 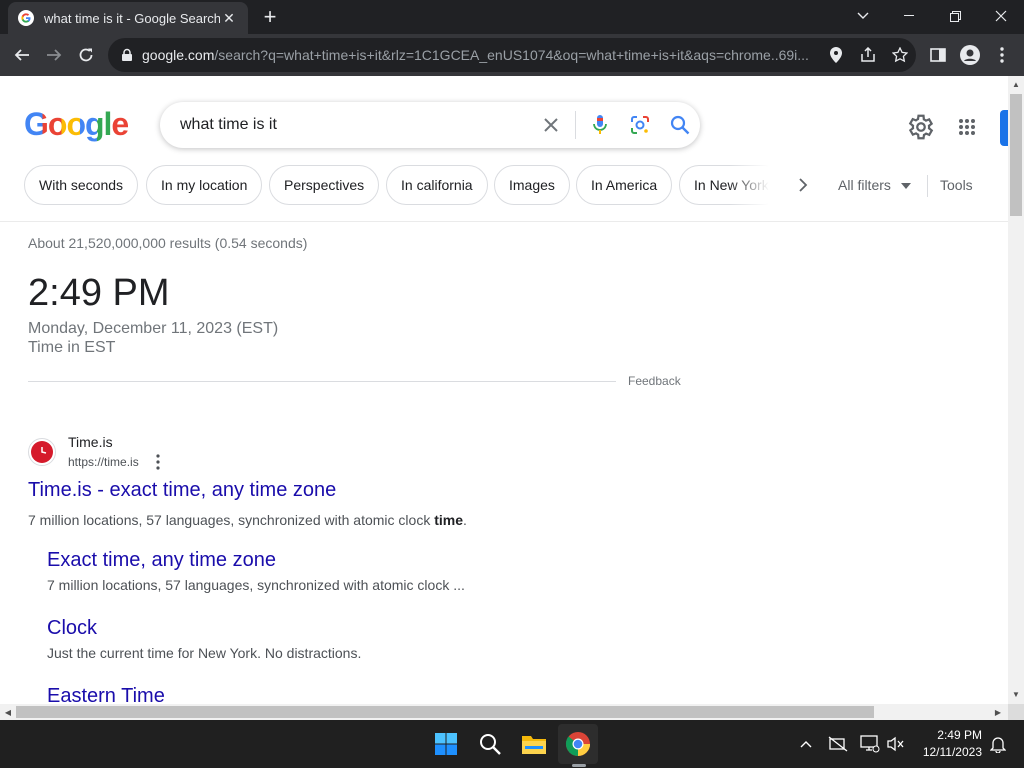 I want to click on chrome-taskbar-button, so click(x=578, y=744).